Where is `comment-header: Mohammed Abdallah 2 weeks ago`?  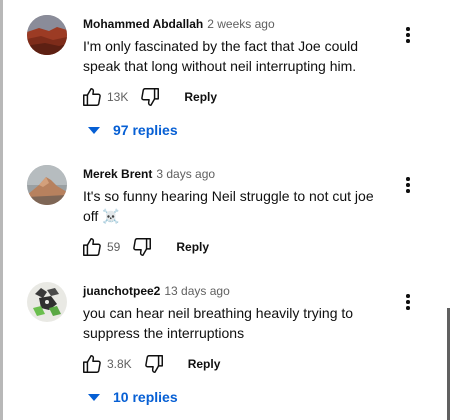 comment-header: Mohammed Abdallah 2 weeks ago is located at coordinates (179, 24).